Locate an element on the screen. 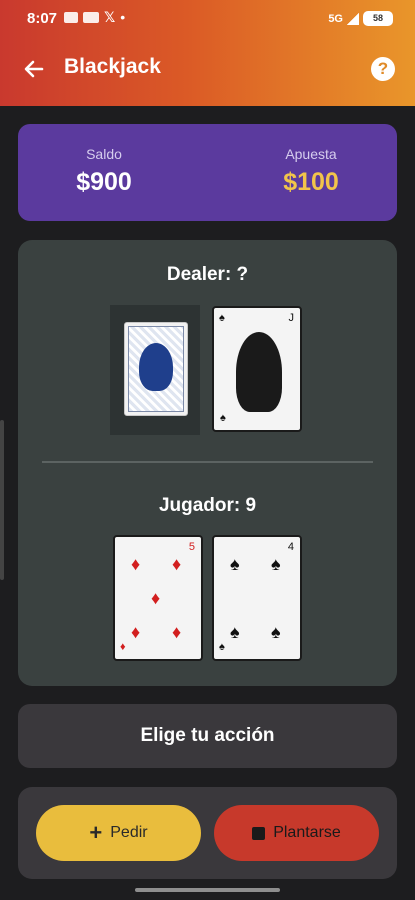  card-corner-suit: ♠ is located at coordinates (222, 318).